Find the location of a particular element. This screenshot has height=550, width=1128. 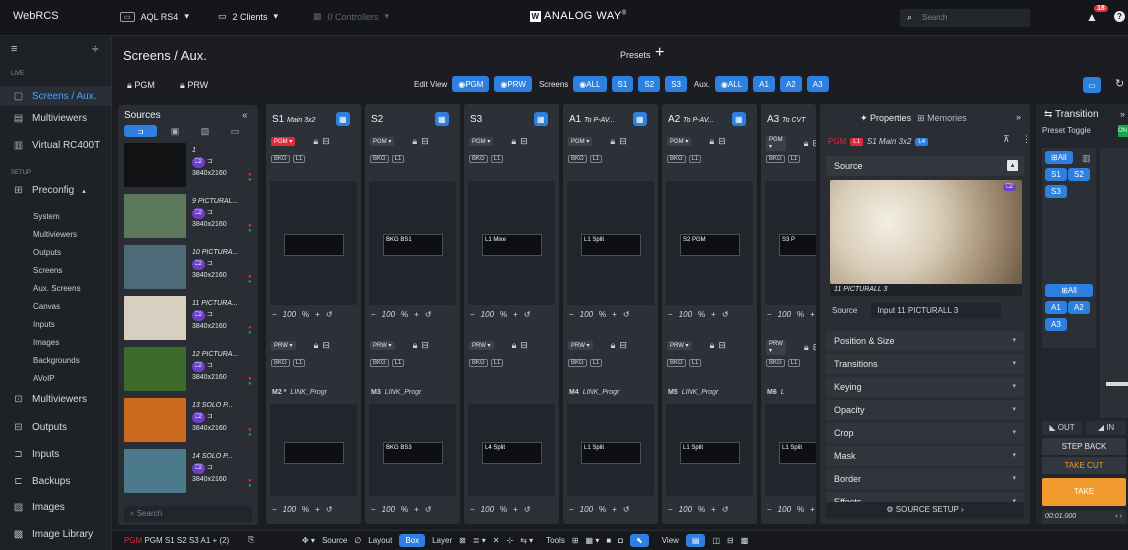

source-section-header: Source ▴ is located at coordinates (925, 166).